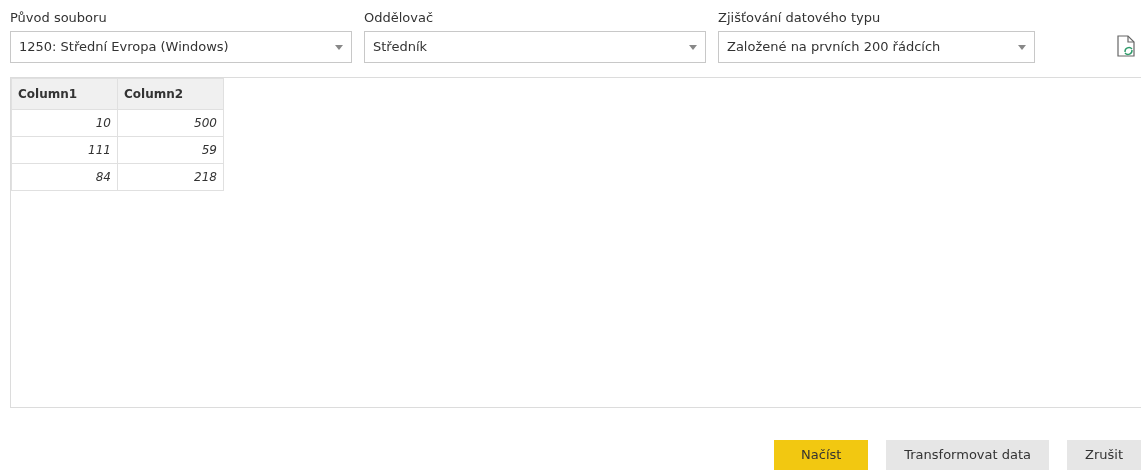 The height and width of the screenshot is (475, 1141). What do you see at coordinates (170, 123) in the screenshot?
I see `table-cell: 500` at bounding box center [170, 123].